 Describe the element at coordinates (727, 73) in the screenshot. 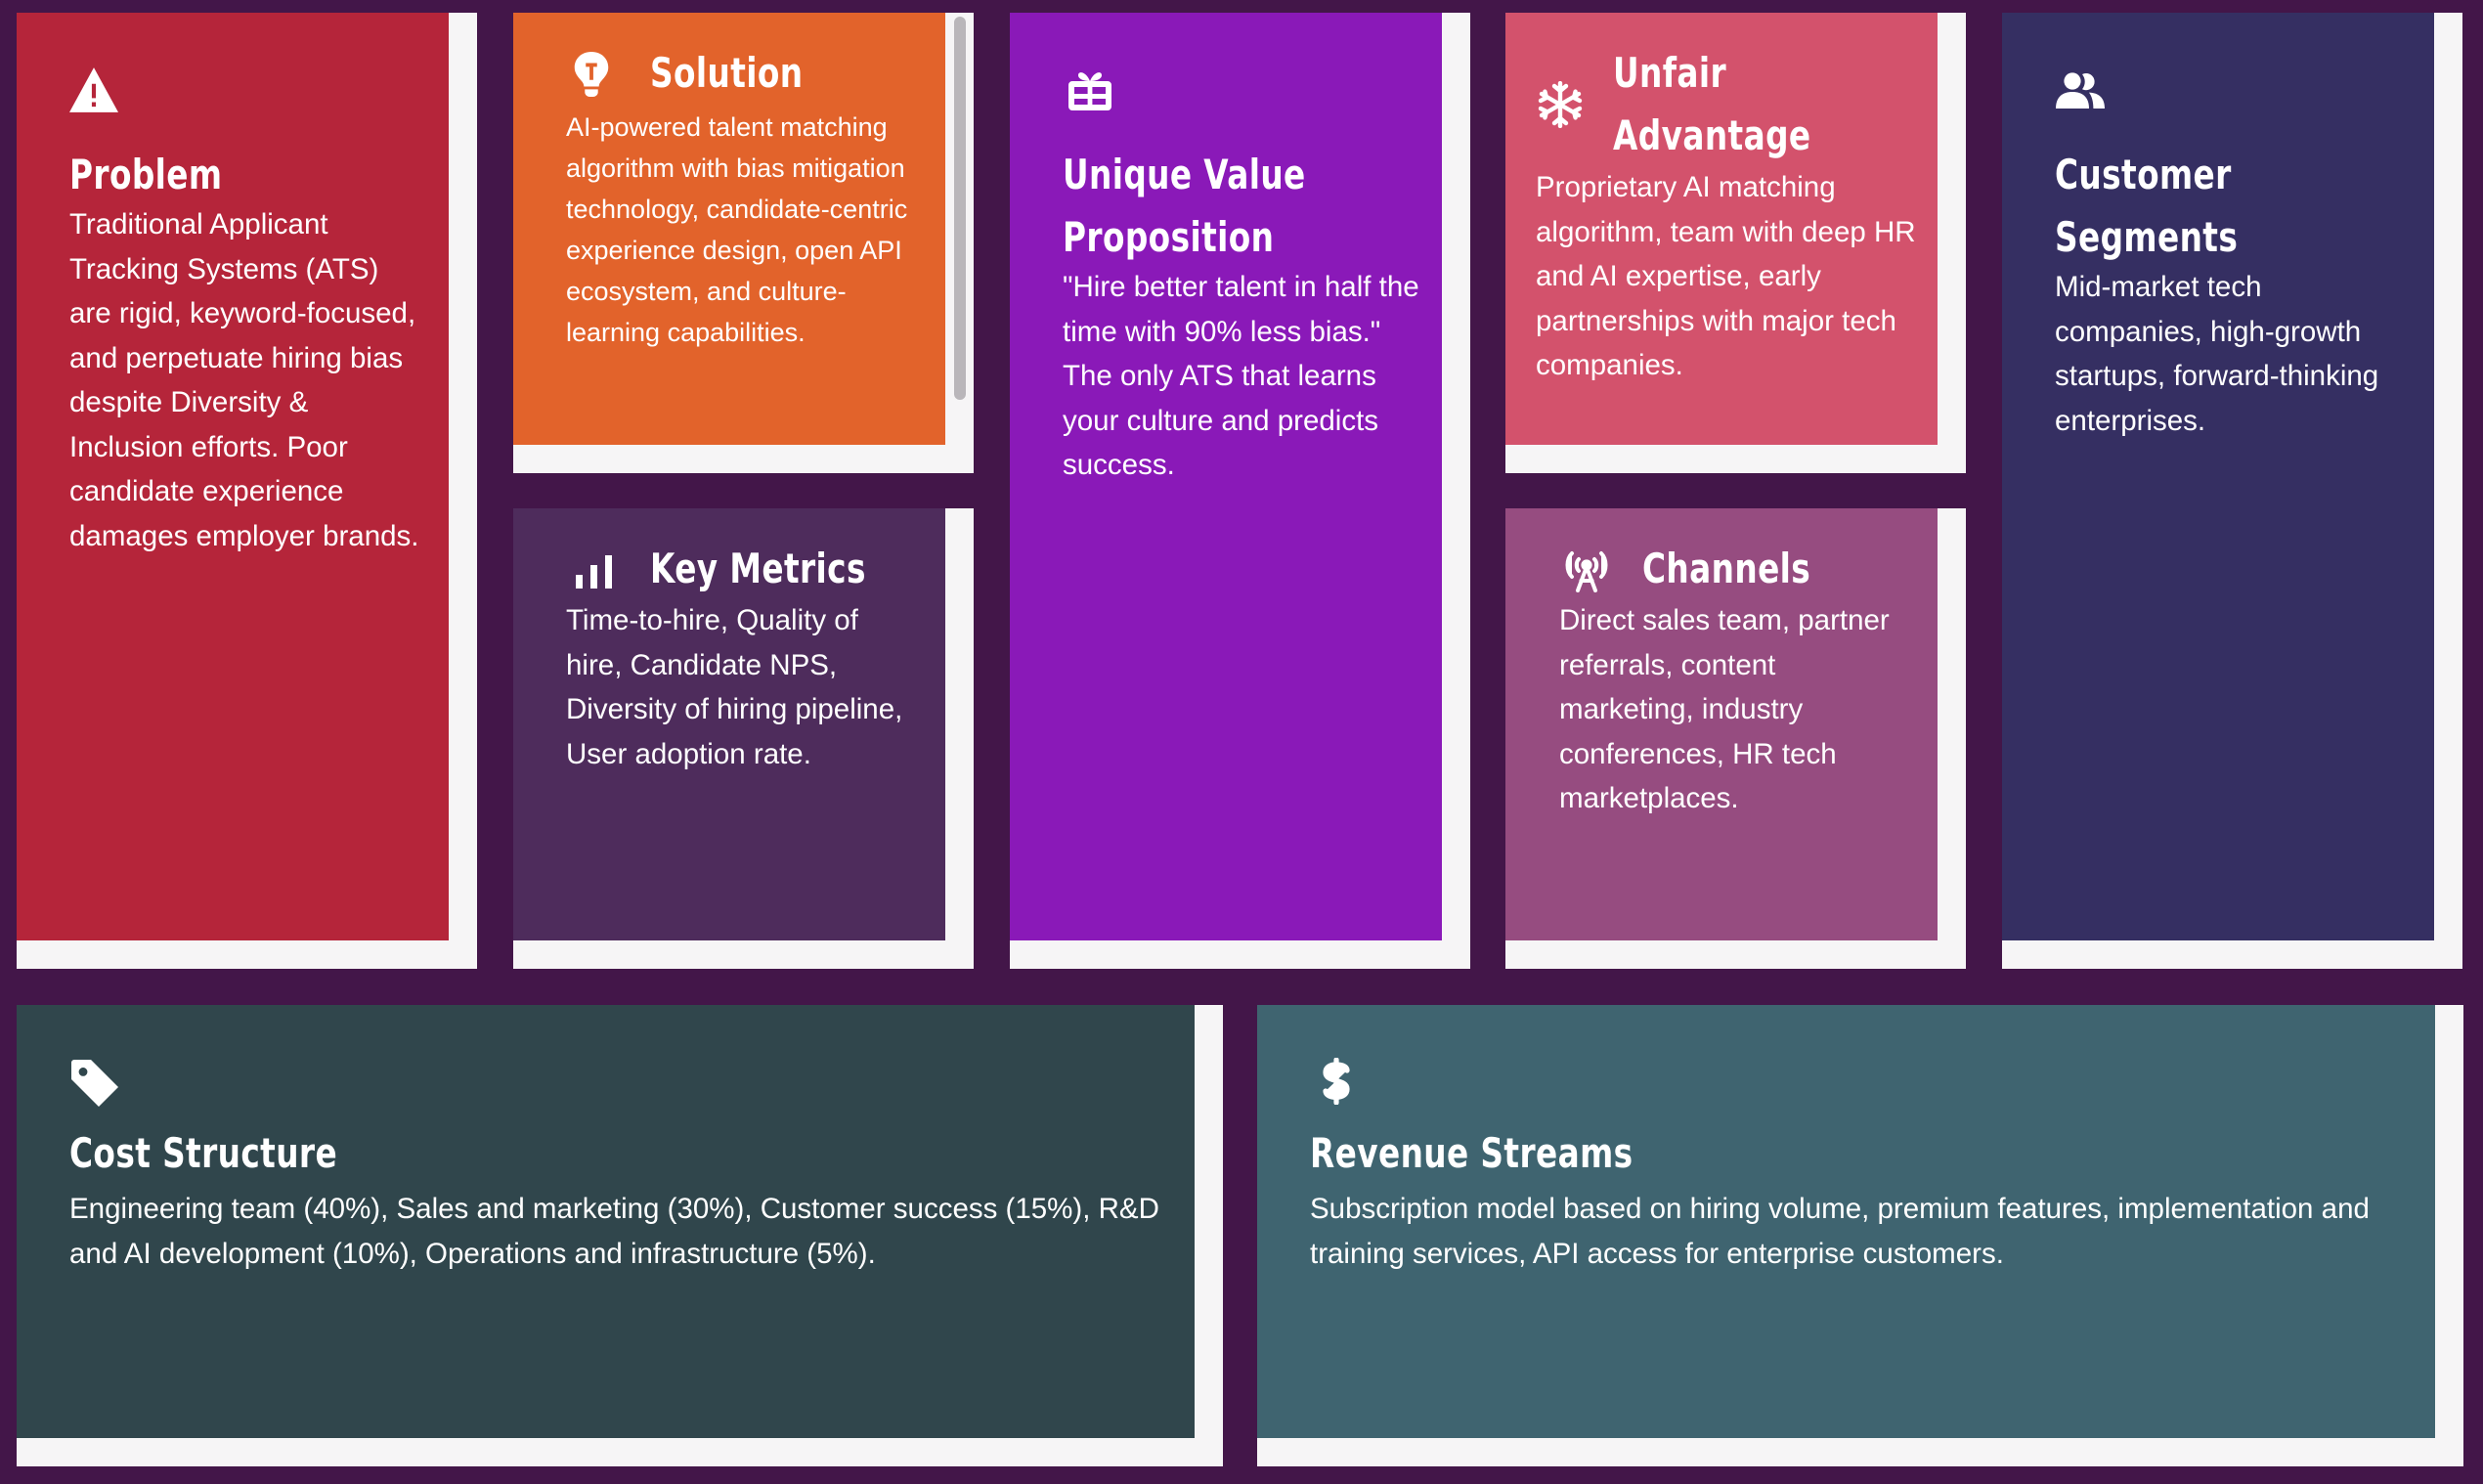

I see `solution-title: Solution` at that location.